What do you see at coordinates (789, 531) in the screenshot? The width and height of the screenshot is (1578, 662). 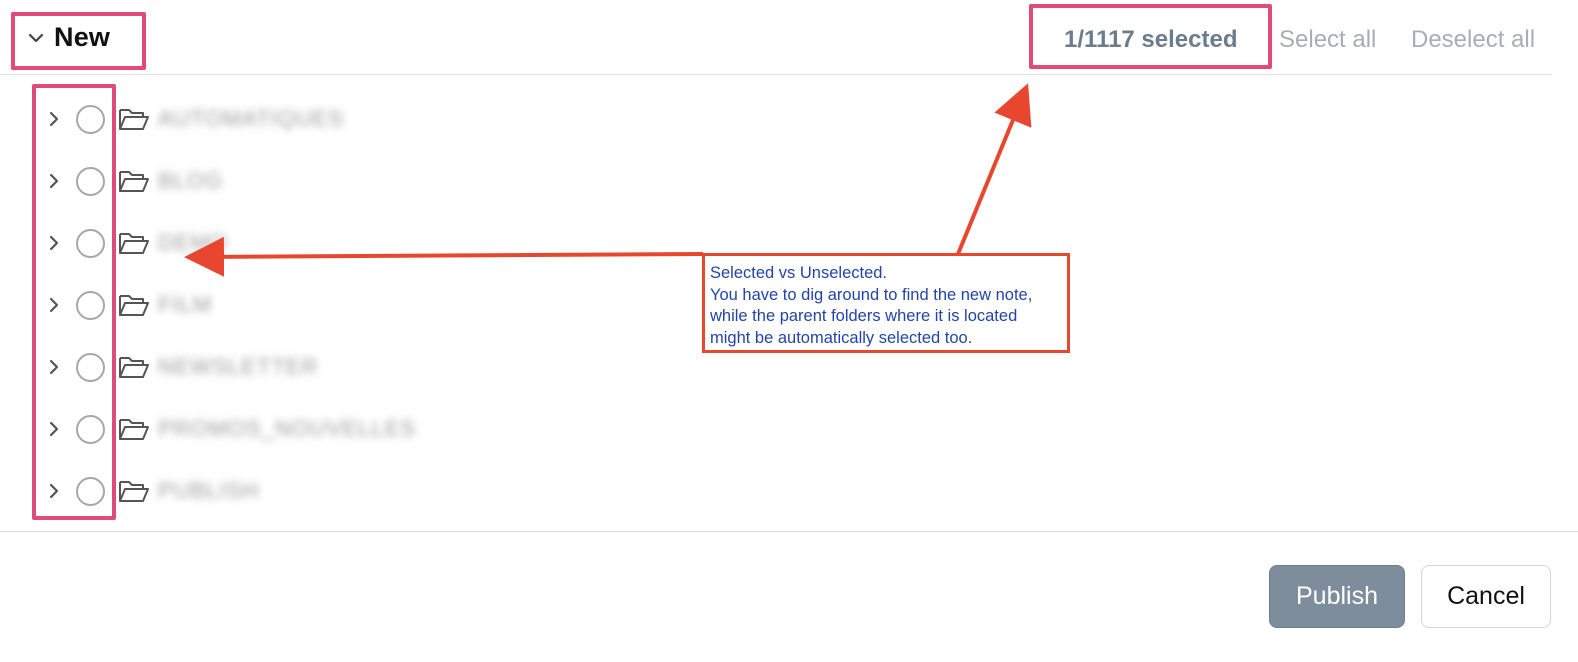 I see `footer-divider` at bounding box center [789, 531].